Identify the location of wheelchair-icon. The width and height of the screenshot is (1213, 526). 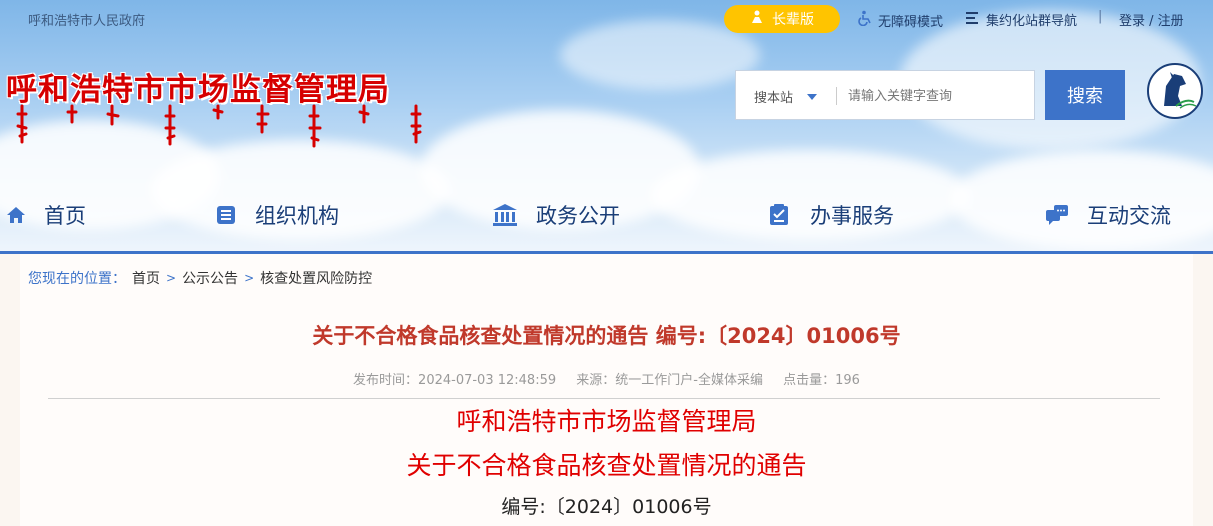
(865, 20).